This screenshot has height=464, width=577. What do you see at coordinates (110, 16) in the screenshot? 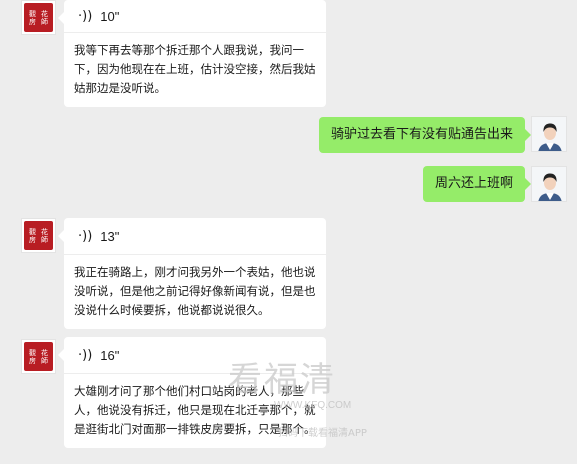
I see `voice-duration: 10"` at bounding box center [110, 16].